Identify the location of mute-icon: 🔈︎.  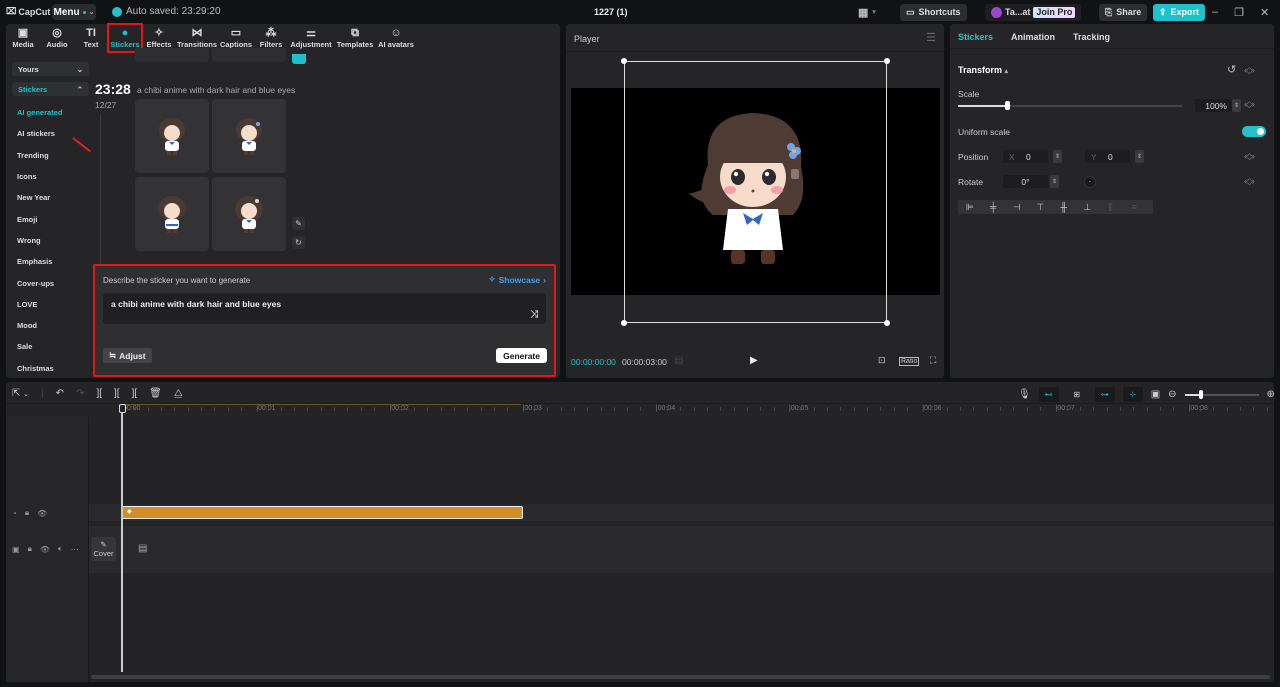
(60, 549).